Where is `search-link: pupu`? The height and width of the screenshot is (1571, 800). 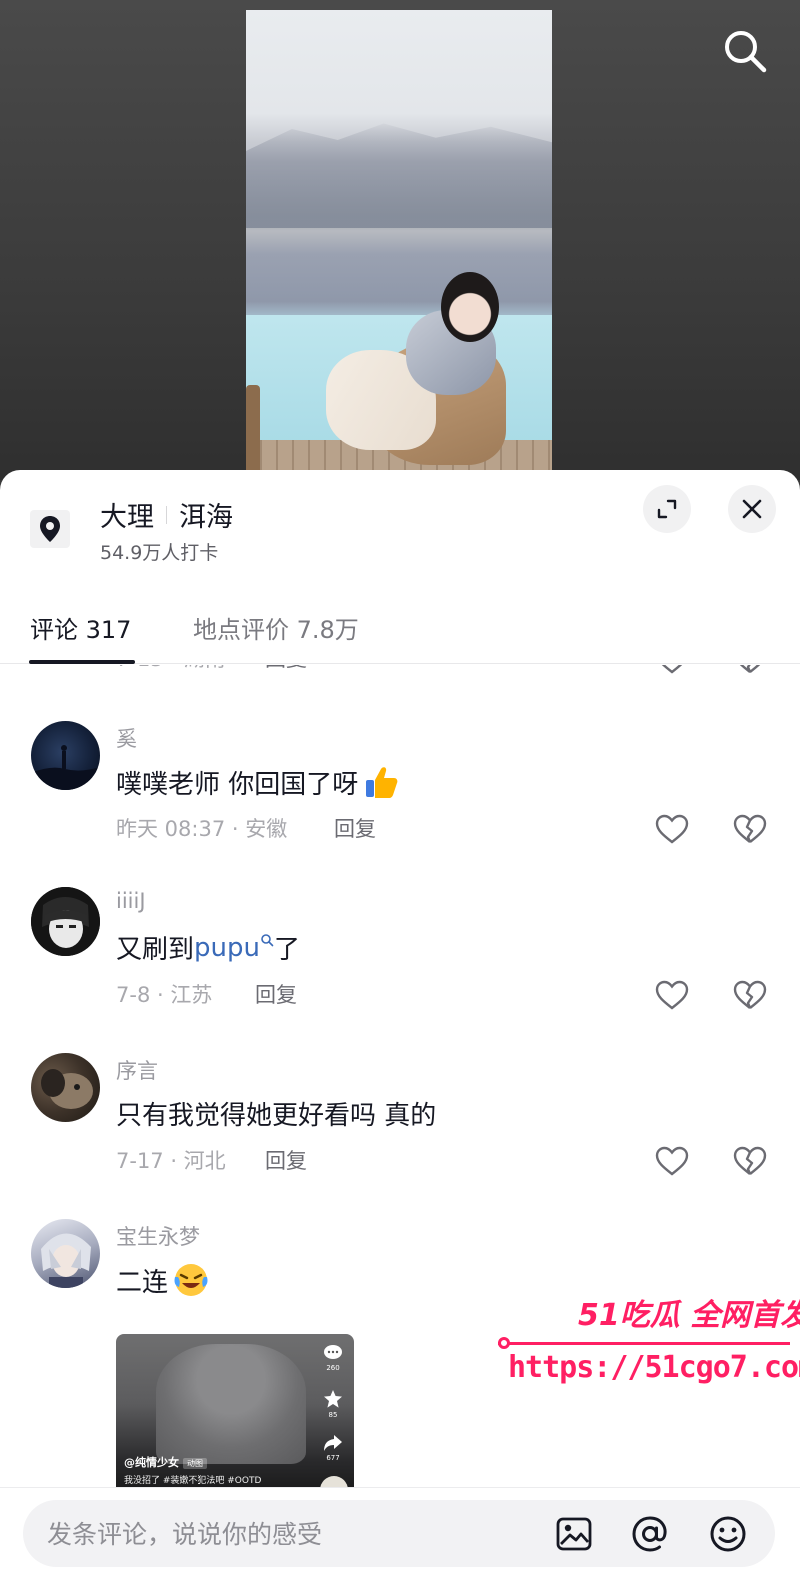 search-link: pupu is located at coordinates (227, 948).